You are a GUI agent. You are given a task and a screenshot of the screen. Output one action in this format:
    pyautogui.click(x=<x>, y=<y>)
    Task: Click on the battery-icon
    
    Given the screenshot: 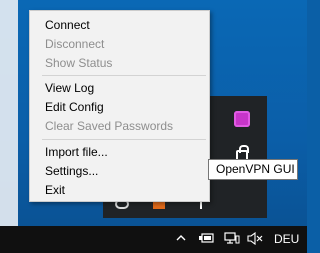 What is the action you would take?
    pyautogui.click(x=206, y=238)
    